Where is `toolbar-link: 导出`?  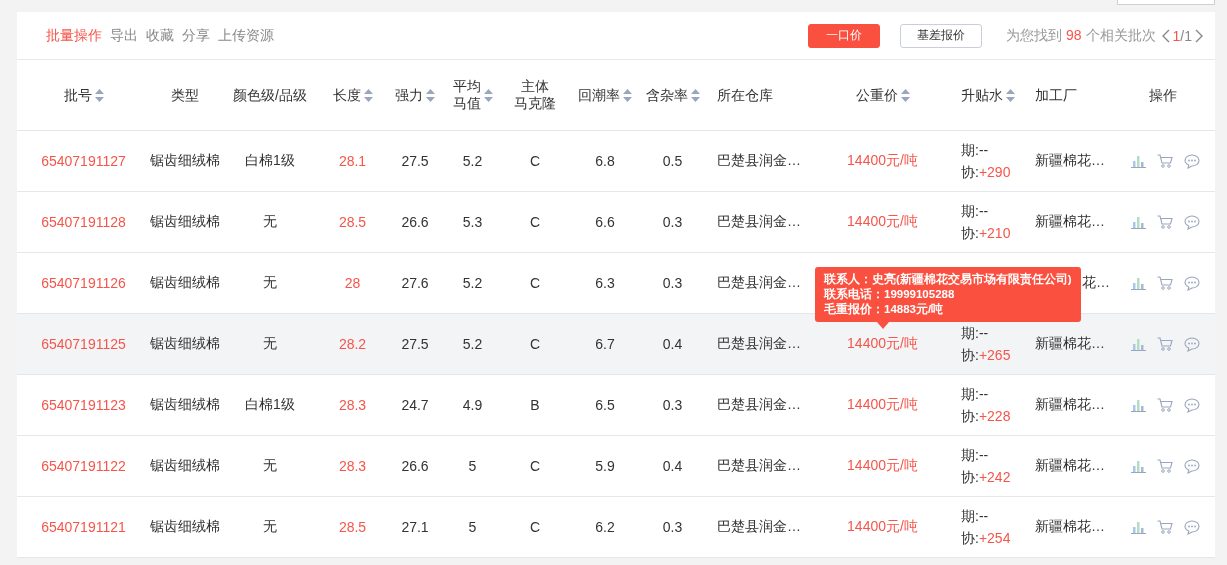 toolbar-link: 导出 is located at coordinates (124, 35).